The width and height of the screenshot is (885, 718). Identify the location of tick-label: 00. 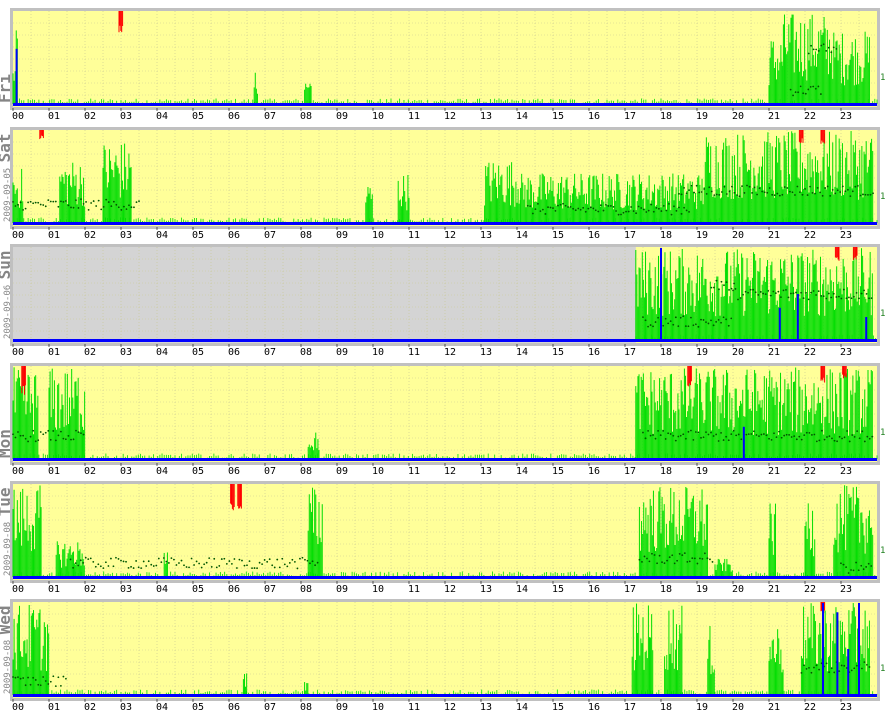
(18, 589).